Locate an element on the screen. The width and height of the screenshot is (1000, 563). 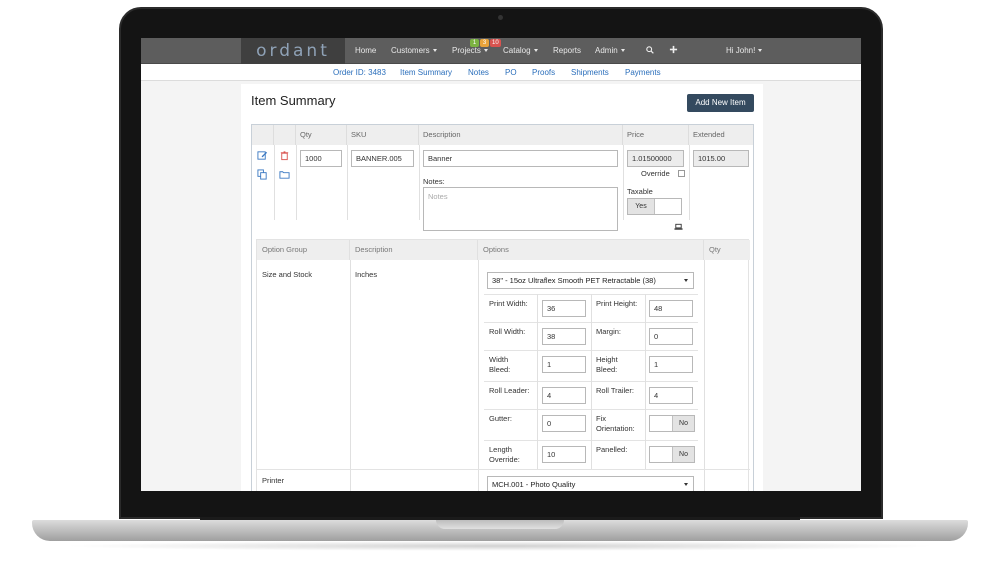
nav-user-label: Hi John! is located at coordinates (741, 50).